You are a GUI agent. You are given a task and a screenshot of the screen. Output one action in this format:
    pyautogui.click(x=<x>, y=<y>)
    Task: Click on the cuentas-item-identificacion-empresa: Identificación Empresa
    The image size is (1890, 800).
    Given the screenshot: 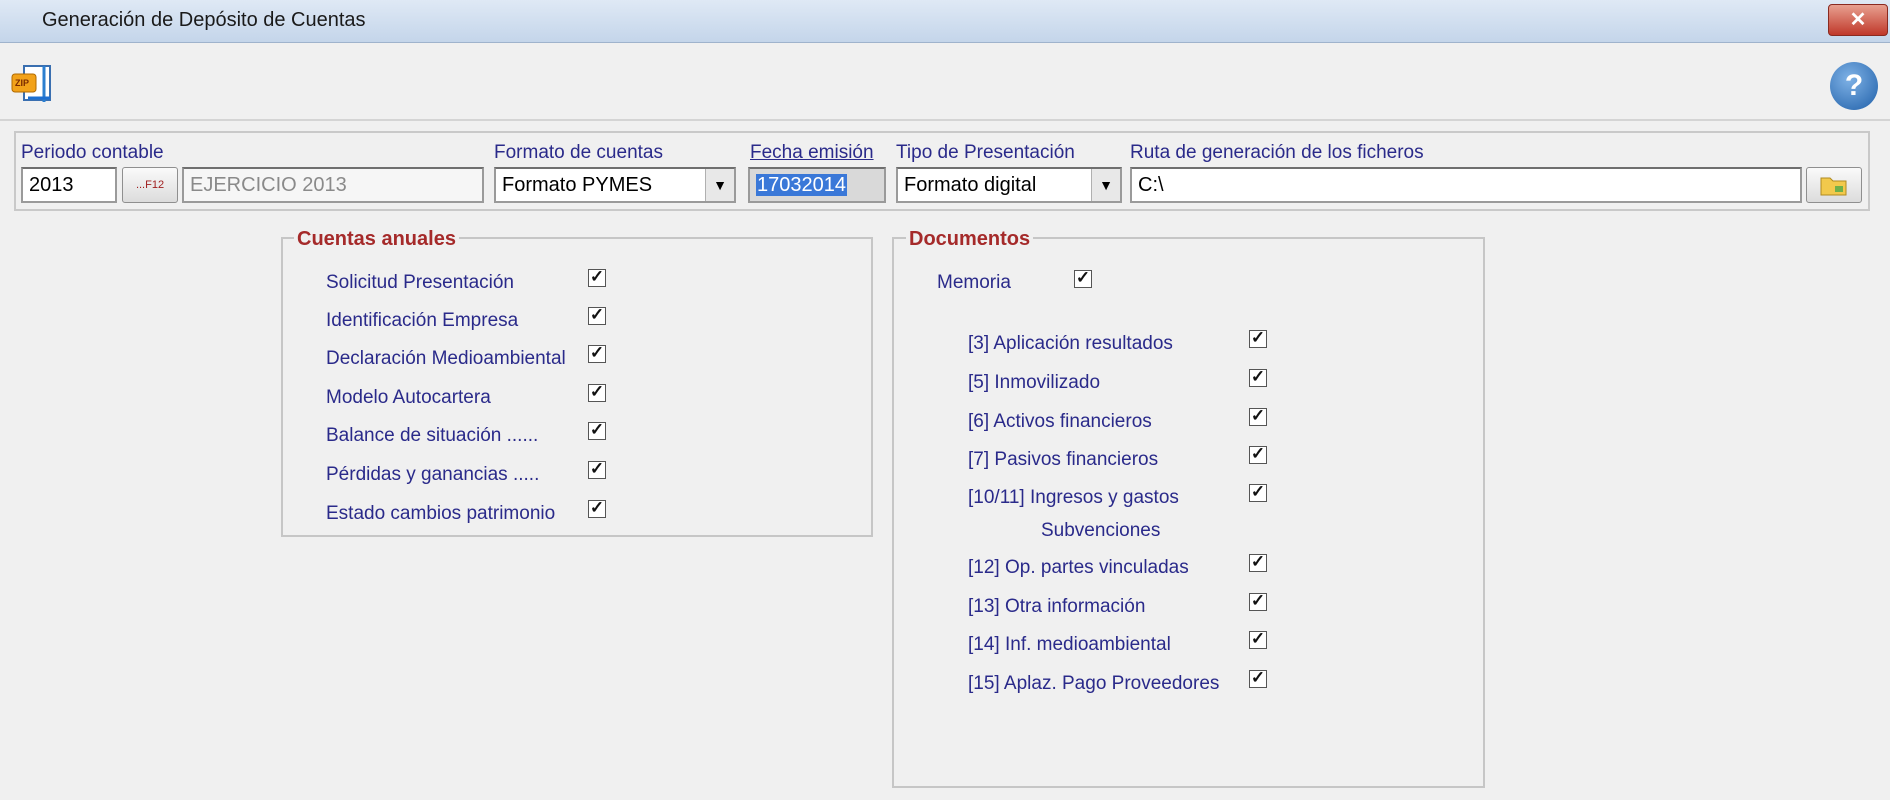 What is the action you would take?
    pyautogui.click(x=422, y=320)
    